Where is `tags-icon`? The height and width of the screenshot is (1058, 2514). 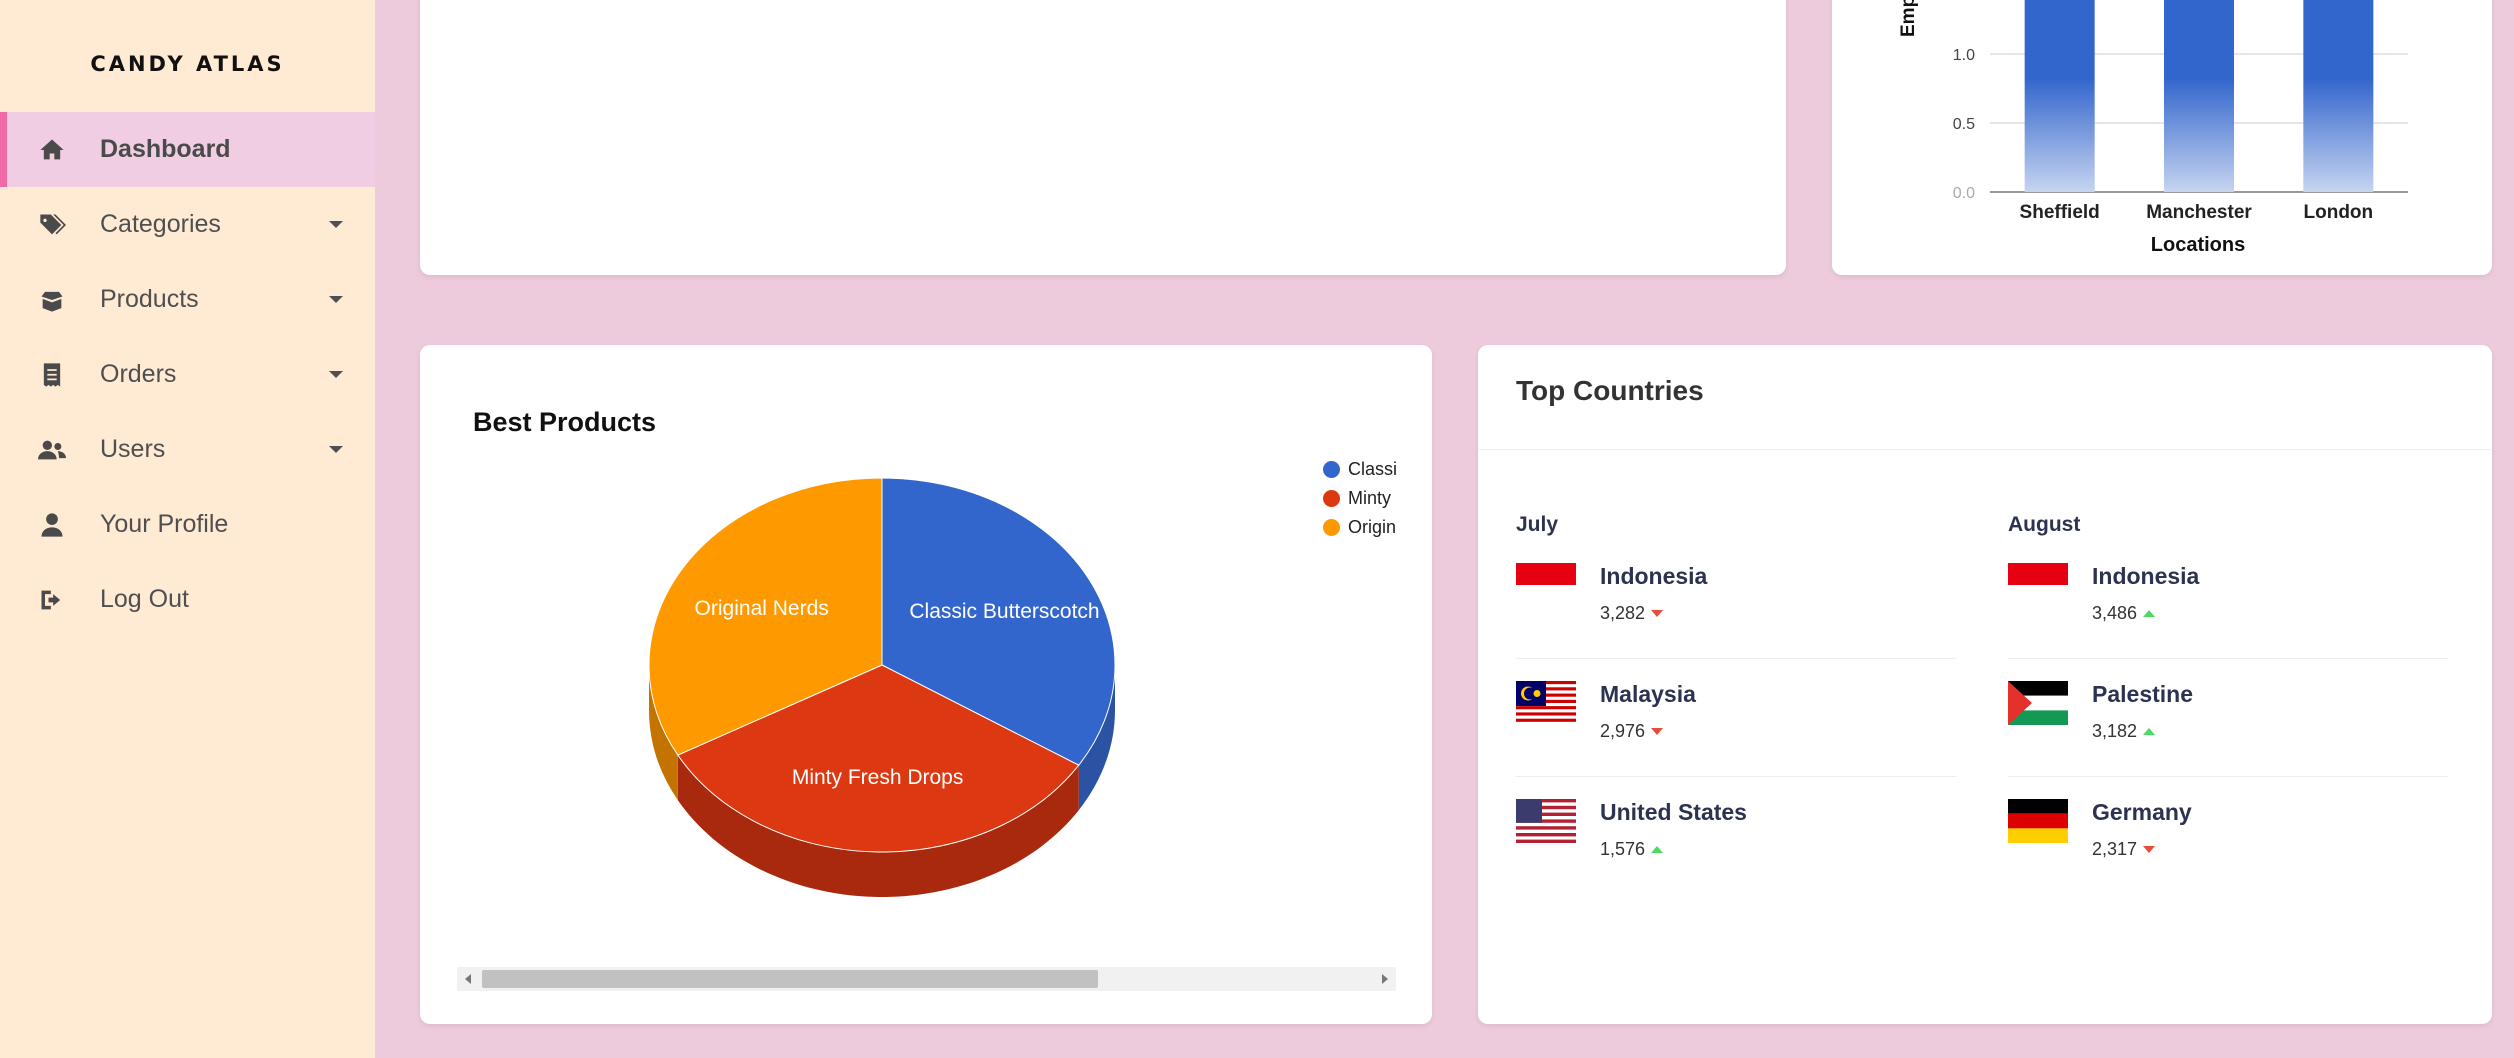
tags-icon is located at coordinates (52, 225).